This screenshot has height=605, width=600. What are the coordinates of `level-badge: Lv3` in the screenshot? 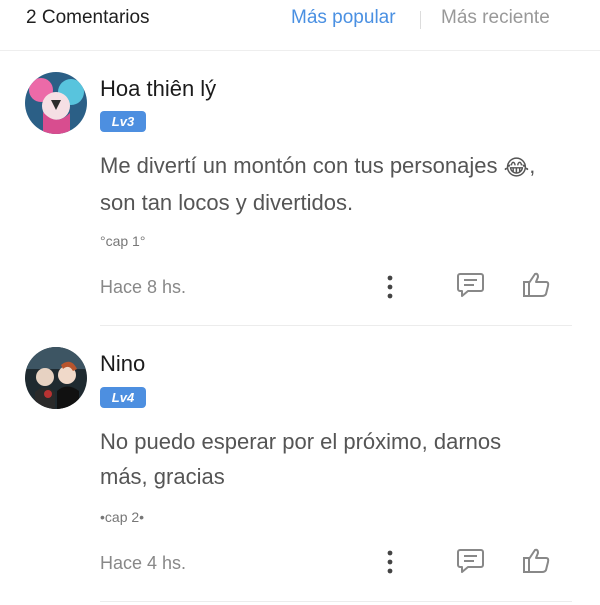 It's located at (123, 121).